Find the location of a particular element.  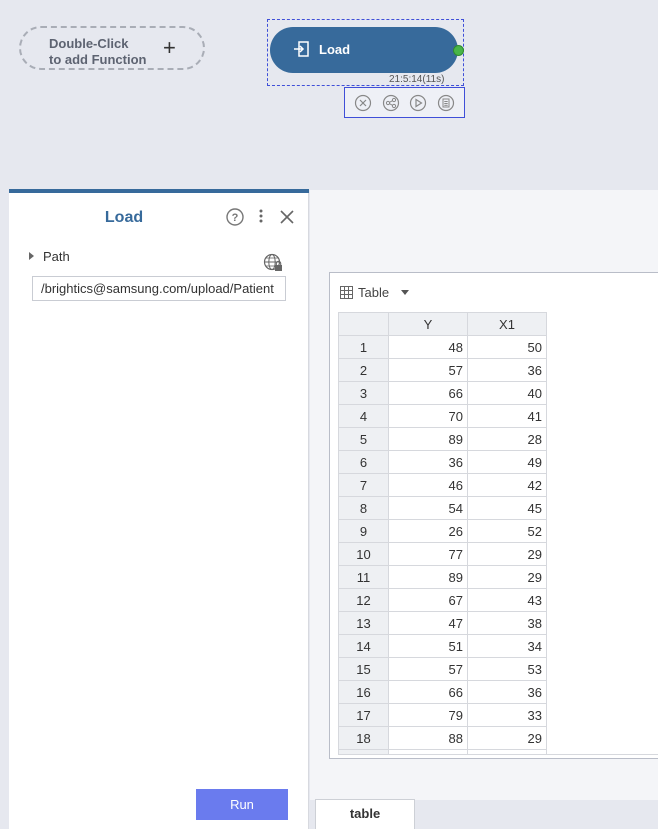

table-row: 14 51 34 is located at coordinates (442, 646).